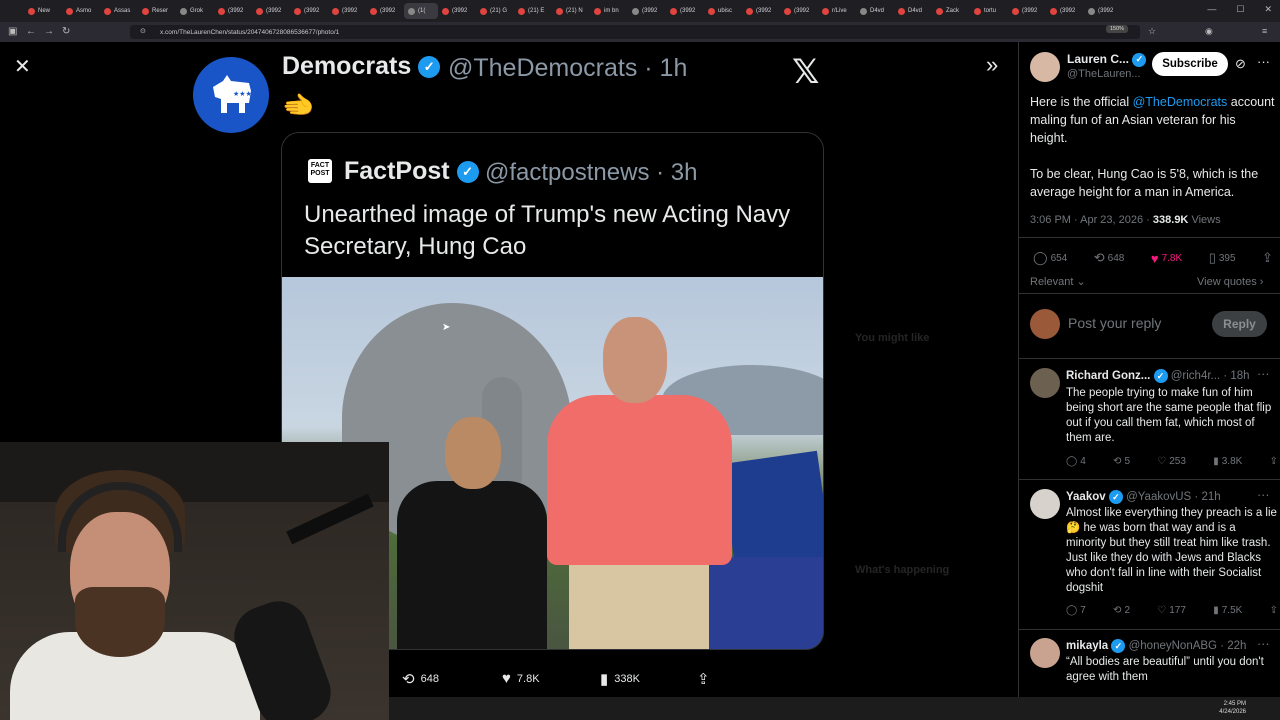 Image resolution: width=1280 pixels, height=720 pixels. Describe the element at coordinates (1158, 376) in the screenshot. I see `reply-header: Richard Gonz... ✓ @rich4r... · 18h` at that location.